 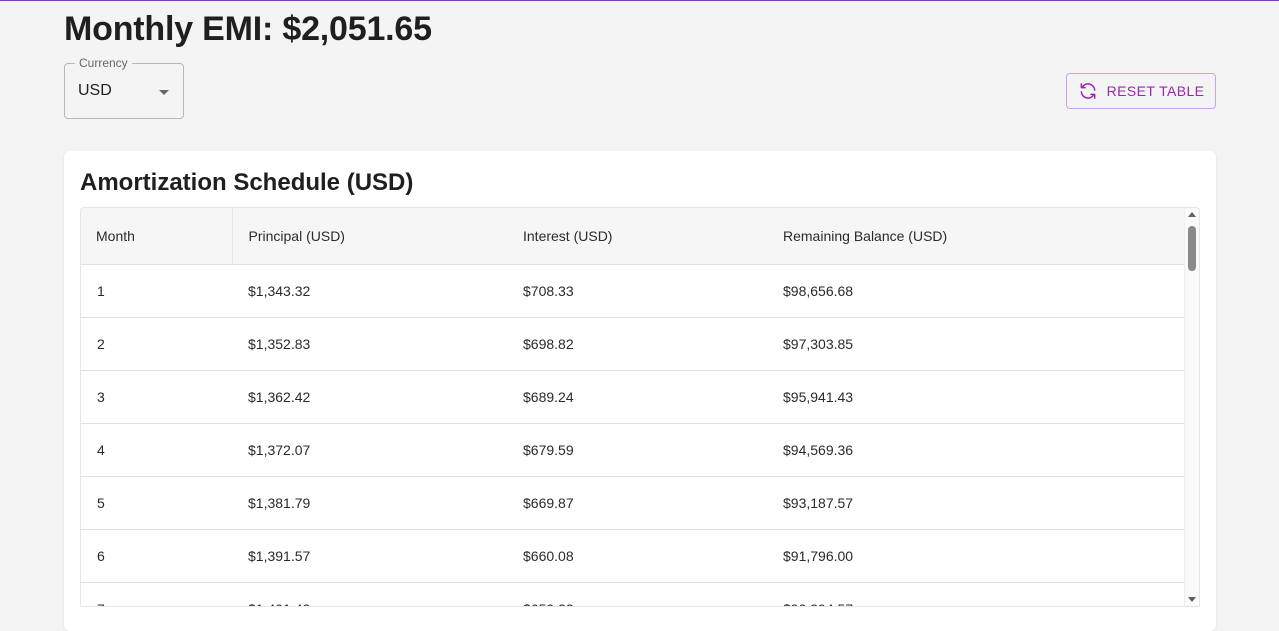 What do you see at coordinates (103, 63) in the screenshot?
I see `currency-label: Currency` at bounding box center [103, 63].